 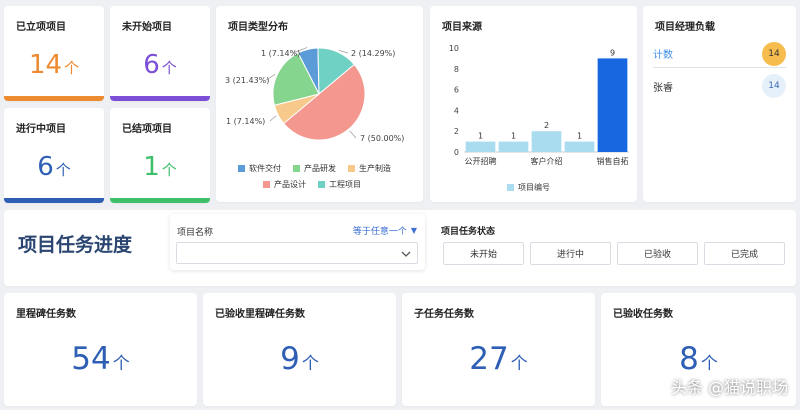 I want to click on kpi-value: 1个, so click(x=160, y=167).